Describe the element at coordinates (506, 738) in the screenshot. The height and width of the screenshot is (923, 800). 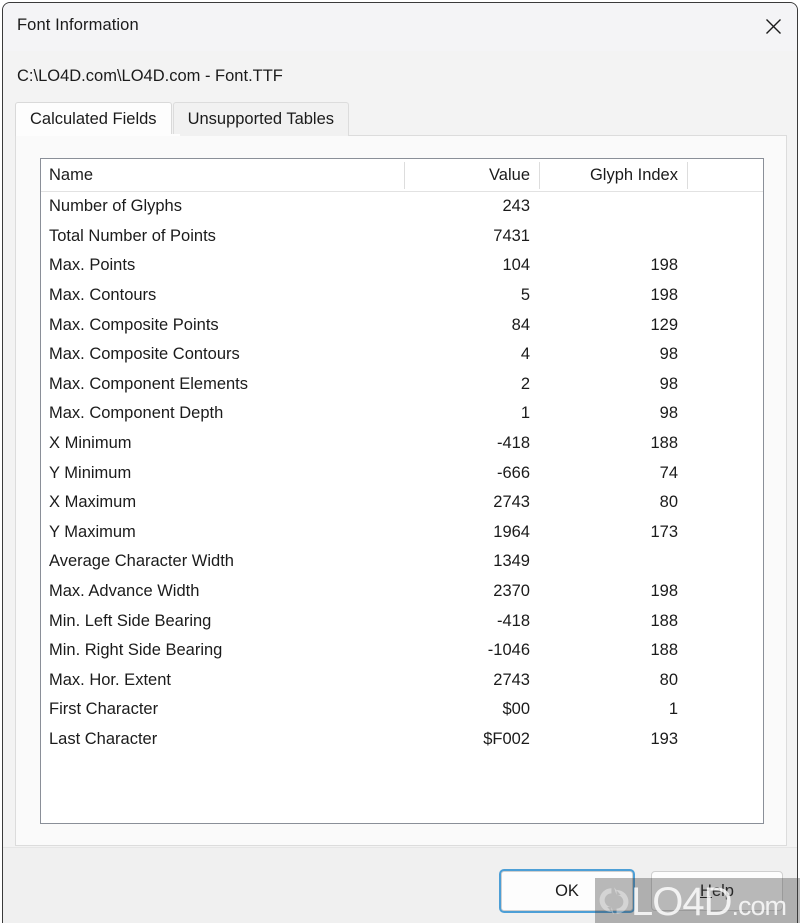
I see `cell-value: $F002` at that location.